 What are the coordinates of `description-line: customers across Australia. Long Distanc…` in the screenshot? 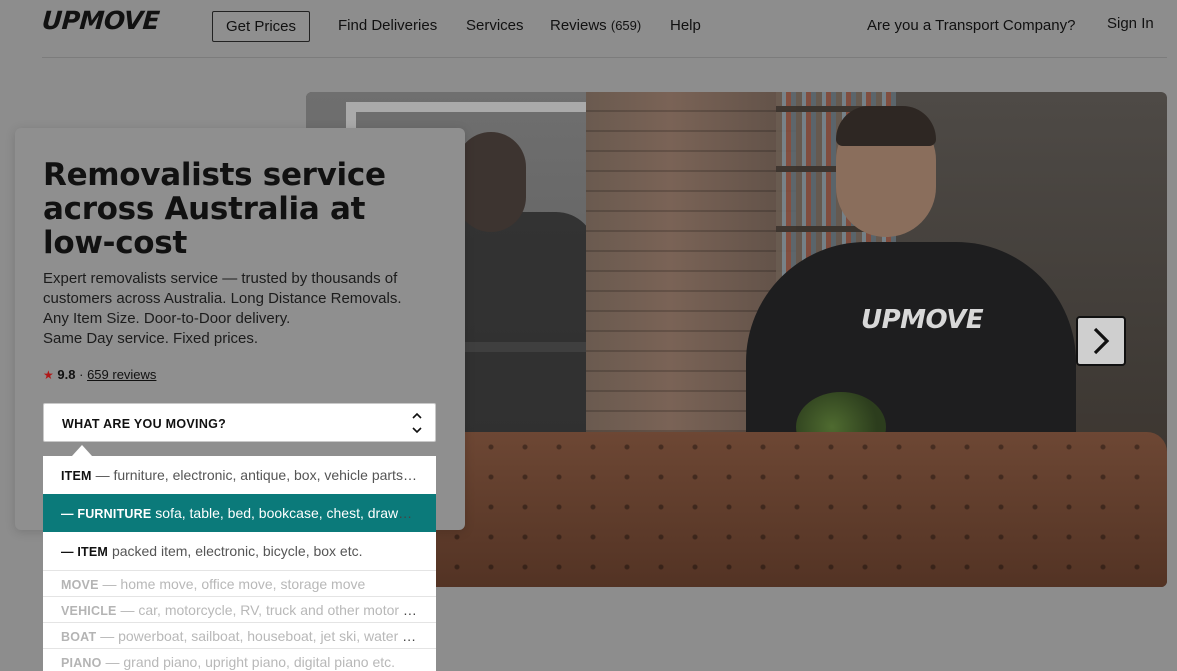 It's located at (222, 298).